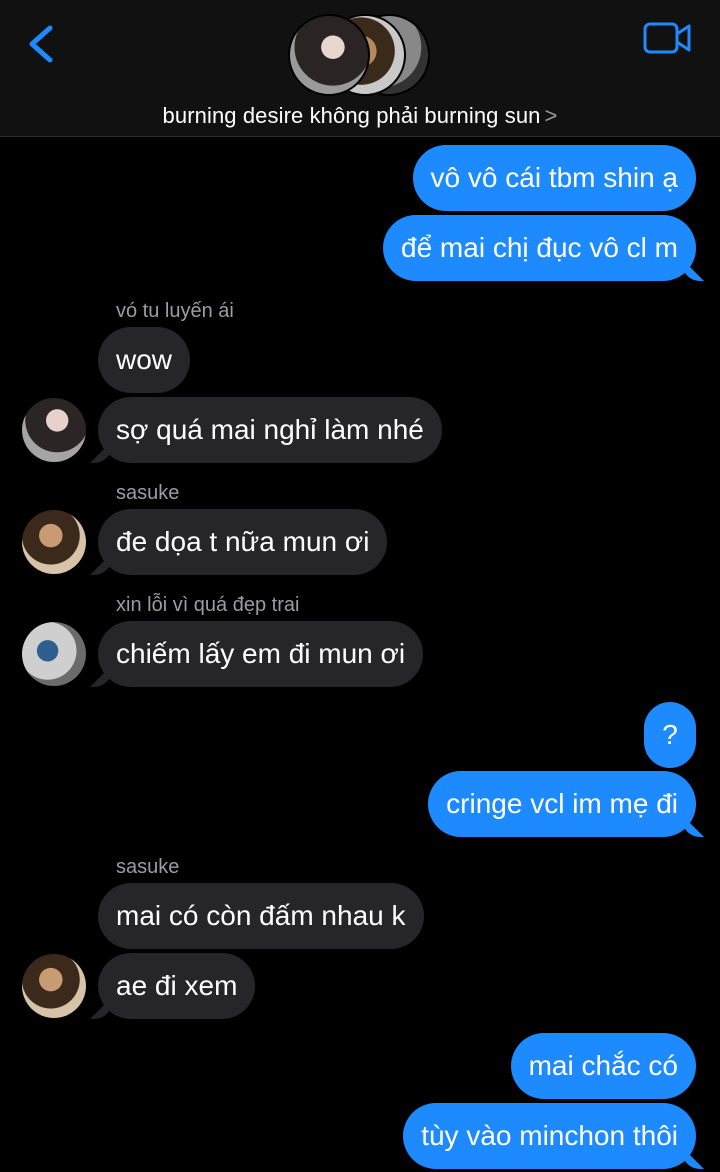  What do you see at coordinates (551, 115) in the screenshot?
I see `chevron-right-icon: >` at bounding box center [551, 115].